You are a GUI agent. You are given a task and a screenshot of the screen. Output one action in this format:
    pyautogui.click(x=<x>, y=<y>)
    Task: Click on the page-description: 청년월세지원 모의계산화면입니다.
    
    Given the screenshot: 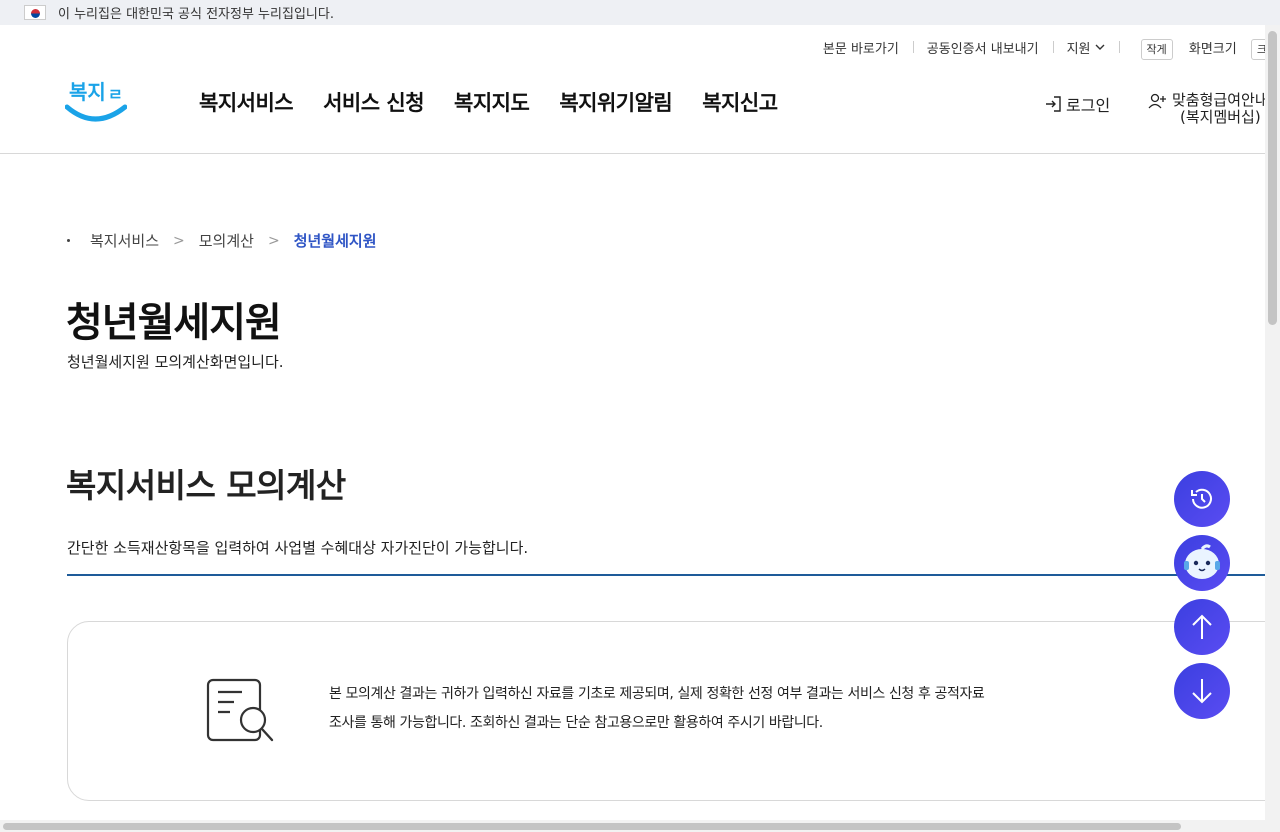 What is the action you would take?
    pyautogui.click(x=175, y=362)
    